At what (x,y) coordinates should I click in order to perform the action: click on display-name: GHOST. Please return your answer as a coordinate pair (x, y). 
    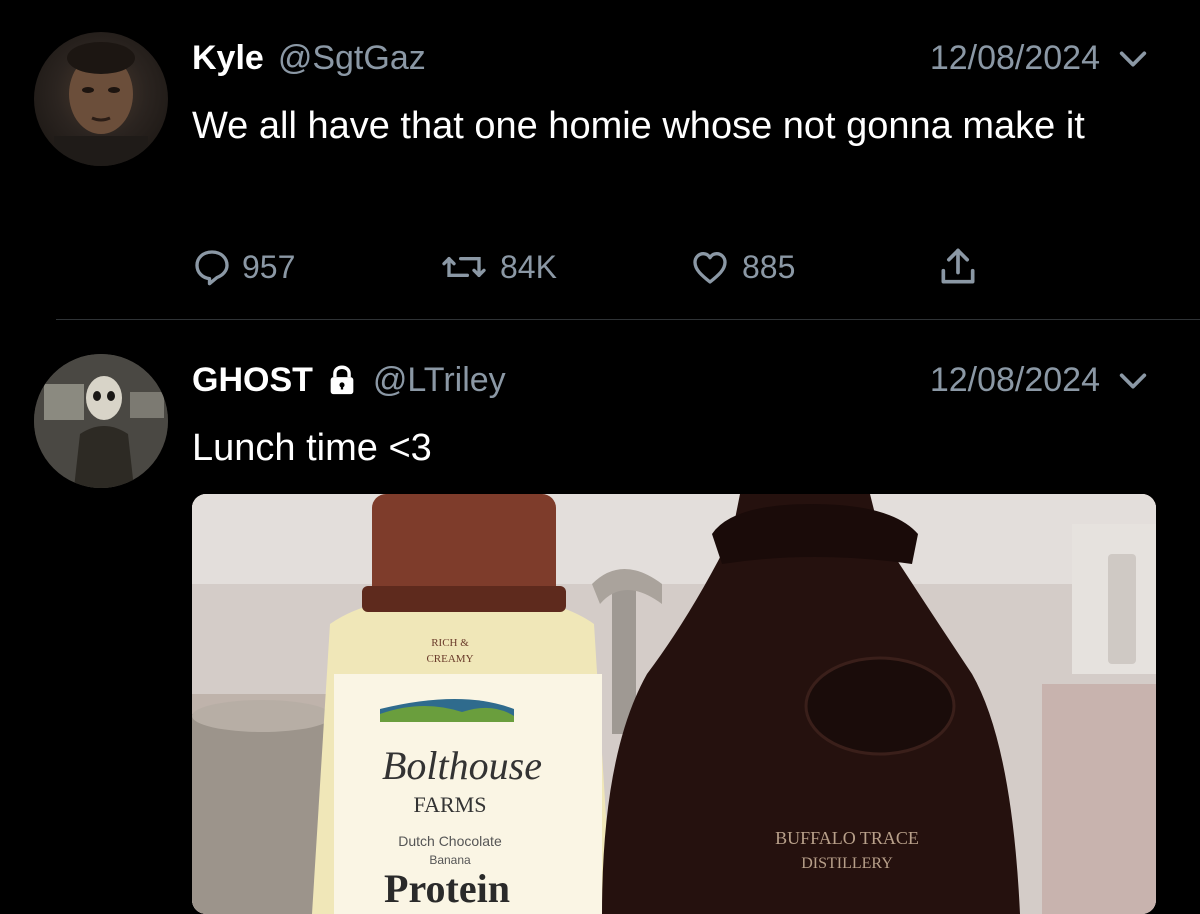
    Looking at the image, I should click on (252, 380).